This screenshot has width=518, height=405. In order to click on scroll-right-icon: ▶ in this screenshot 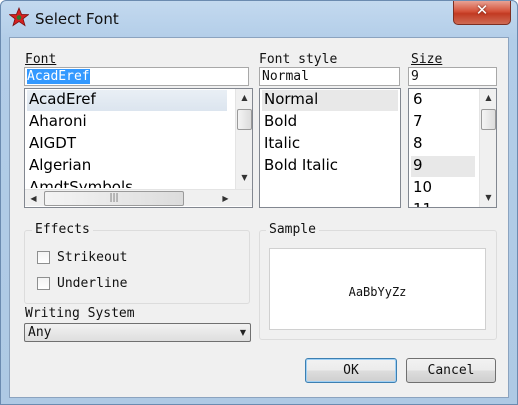, I will do `click(225, 198)`.